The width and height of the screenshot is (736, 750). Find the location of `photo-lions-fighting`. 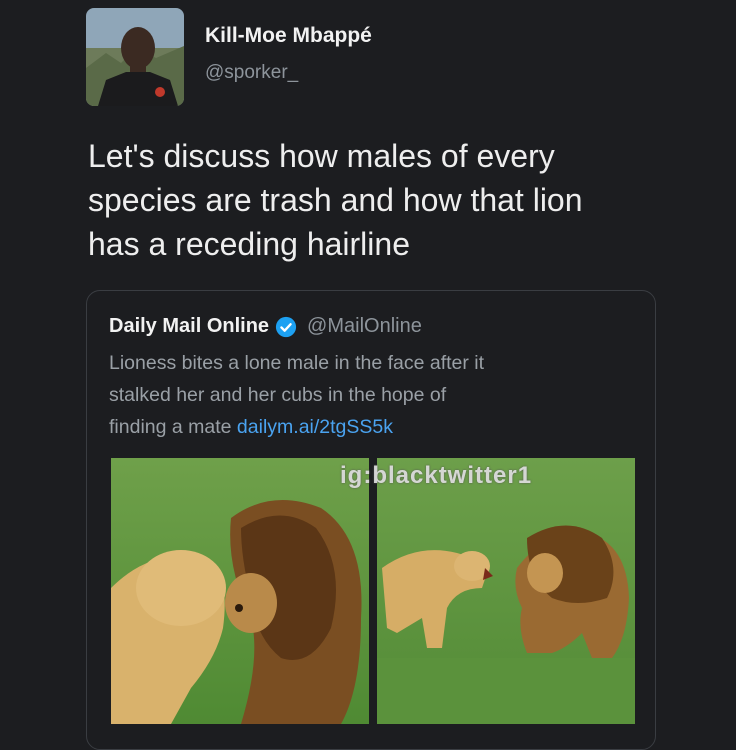

photo-lions-fighting is located at coordinates (240, 591).